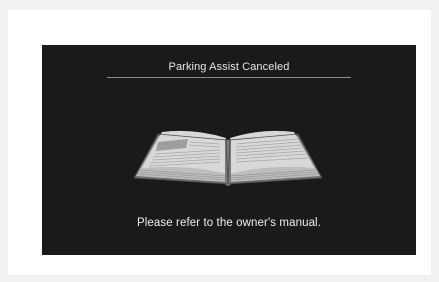 This screenshot has width=439, height=282. Describe the element at coordinates (229, 67) in the screenshot. I see `dialog-title: Parking Assist Canceled` at that location.